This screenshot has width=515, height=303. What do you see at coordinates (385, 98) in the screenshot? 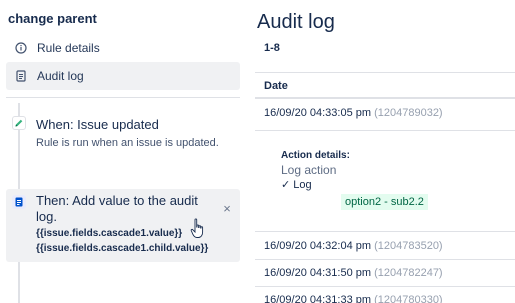
I see `header-divider` at bounding box center [385, 98].